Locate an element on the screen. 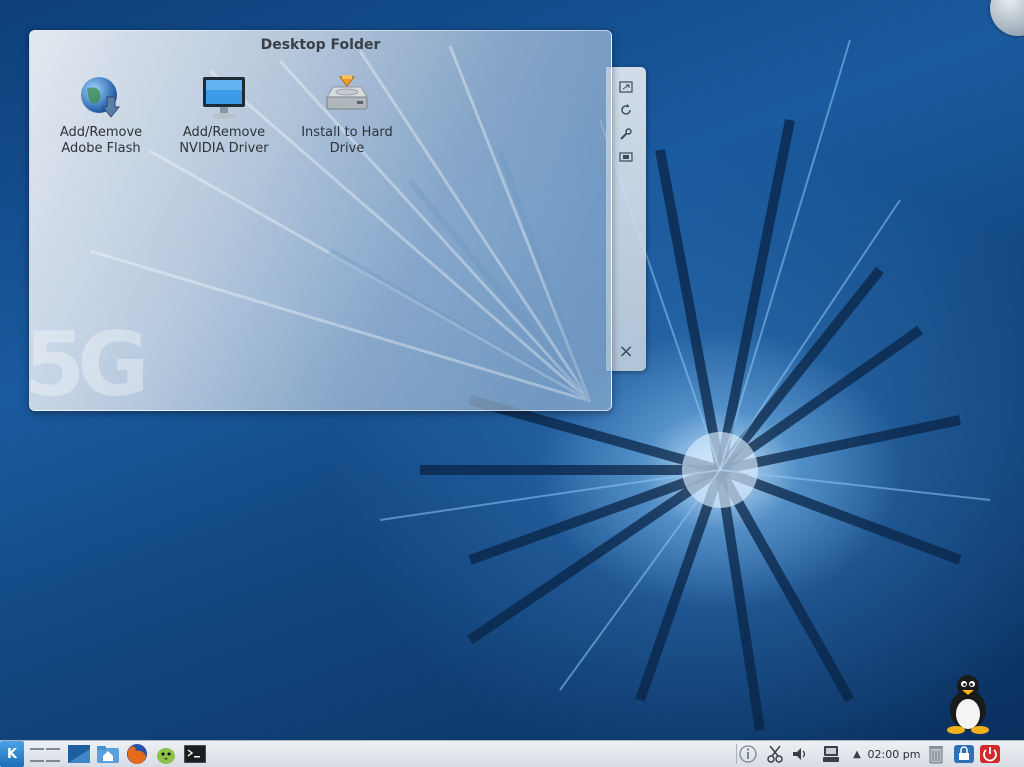  clock: 02:00 pm is located at coordinates (894, 754).